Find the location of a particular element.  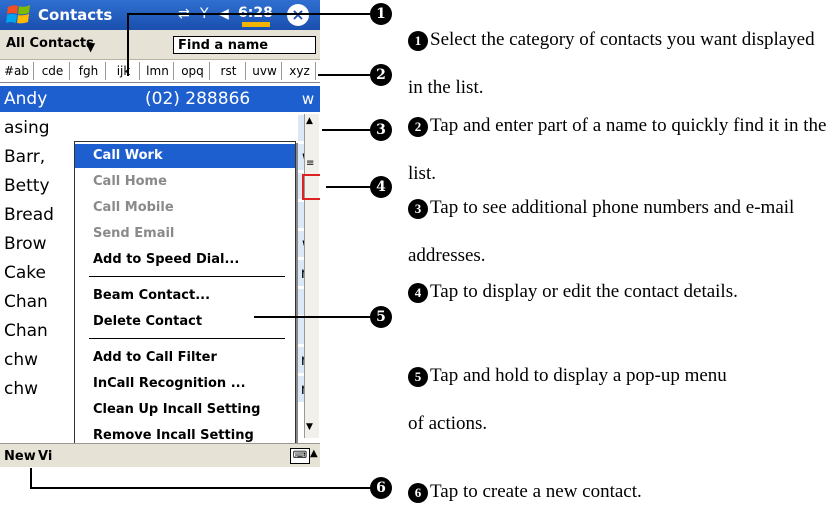

callout-marker-2: 2 is located at coordinates (381, 75).